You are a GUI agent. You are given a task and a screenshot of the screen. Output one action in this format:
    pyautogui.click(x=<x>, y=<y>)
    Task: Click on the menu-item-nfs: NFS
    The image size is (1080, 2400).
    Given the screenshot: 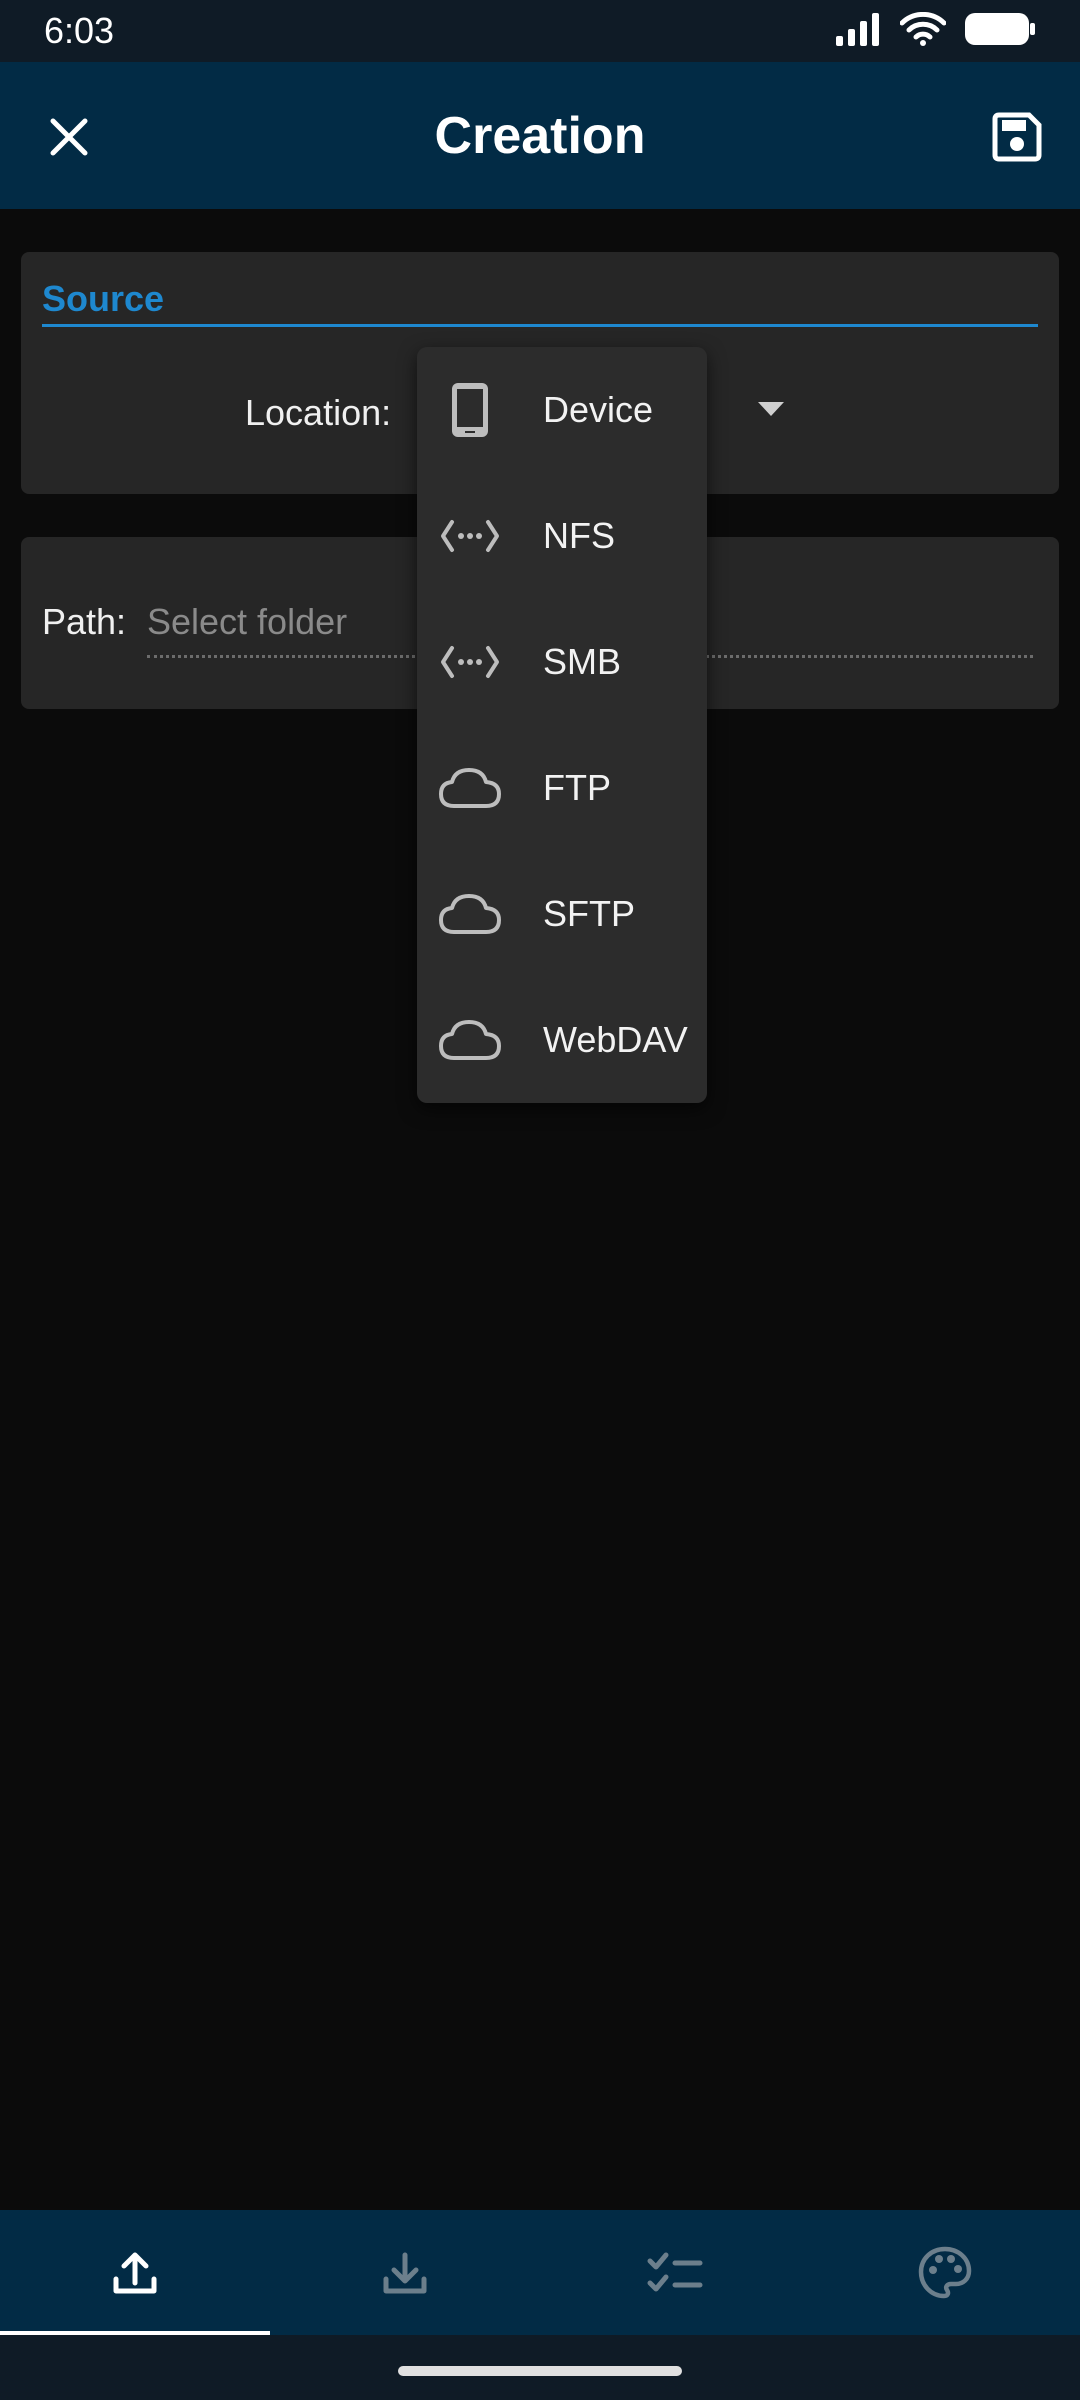 What is the action you would take?
    pyautogui.click(x=562, y=536)
    